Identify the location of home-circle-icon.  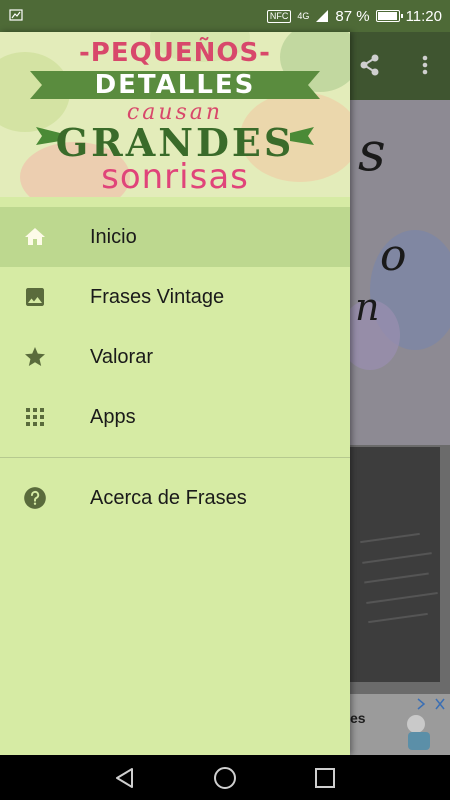
(225, 778).